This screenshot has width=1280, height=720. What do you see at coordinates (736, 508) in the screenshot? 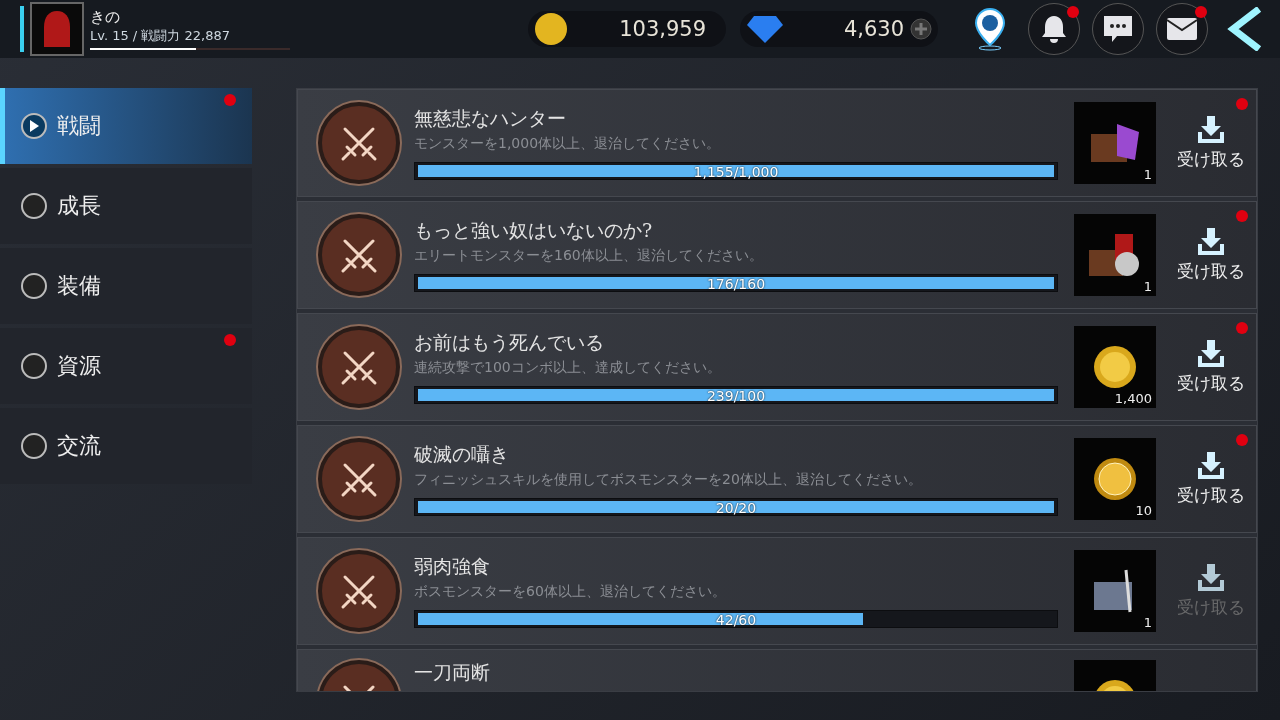
I see `progress-text: 20/20` at bounding box center [736, 508].